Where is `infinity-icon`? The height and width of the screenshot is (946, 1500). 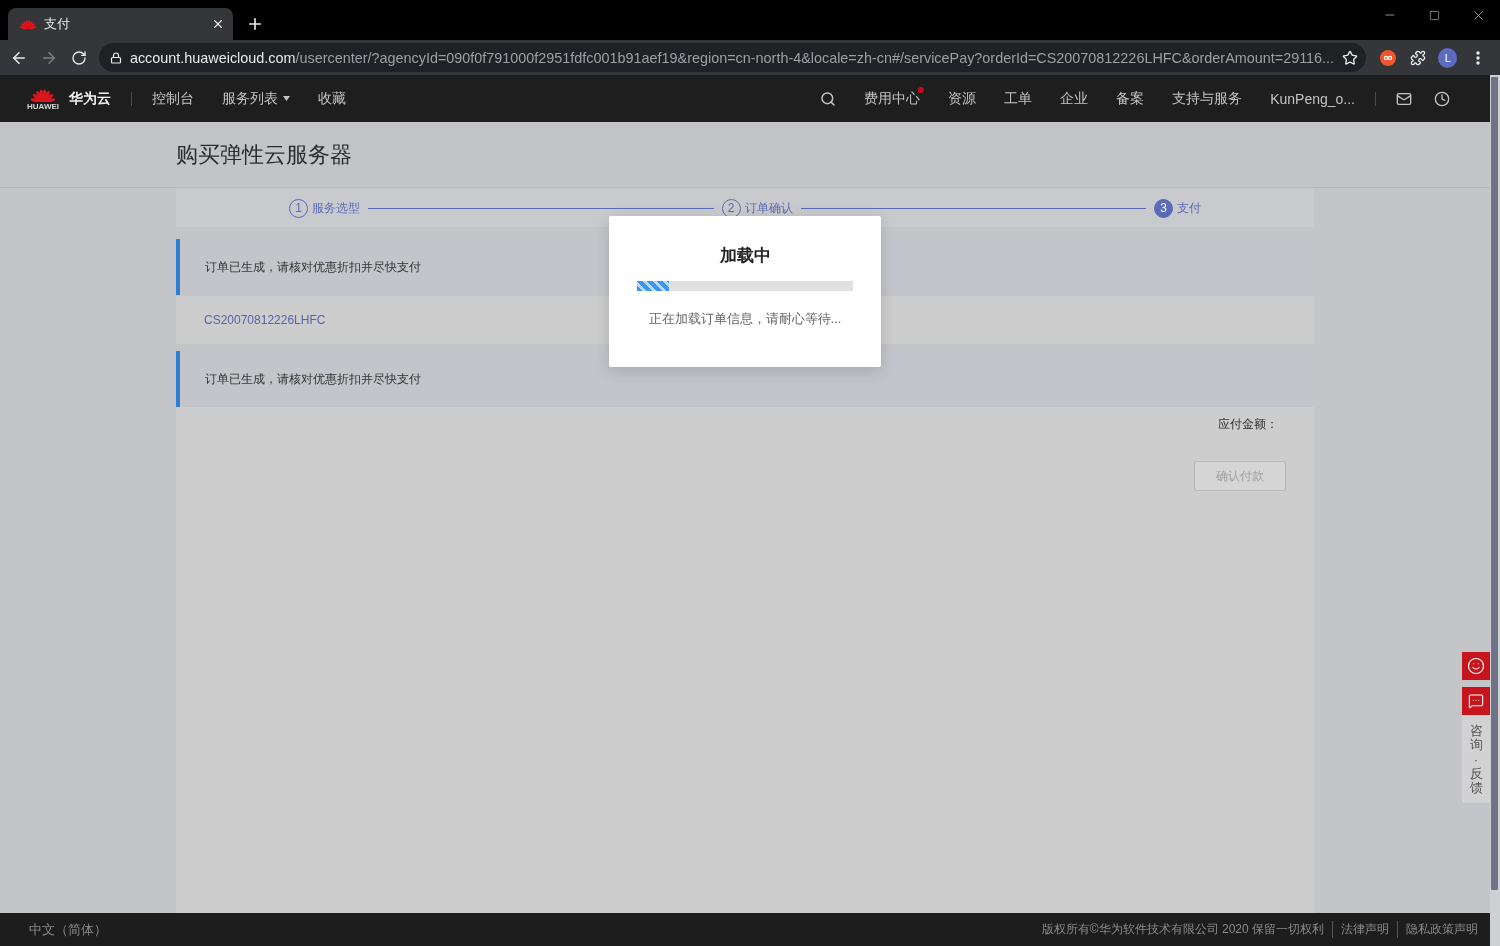 infinity-icon is located at coordinates (1388, 57).